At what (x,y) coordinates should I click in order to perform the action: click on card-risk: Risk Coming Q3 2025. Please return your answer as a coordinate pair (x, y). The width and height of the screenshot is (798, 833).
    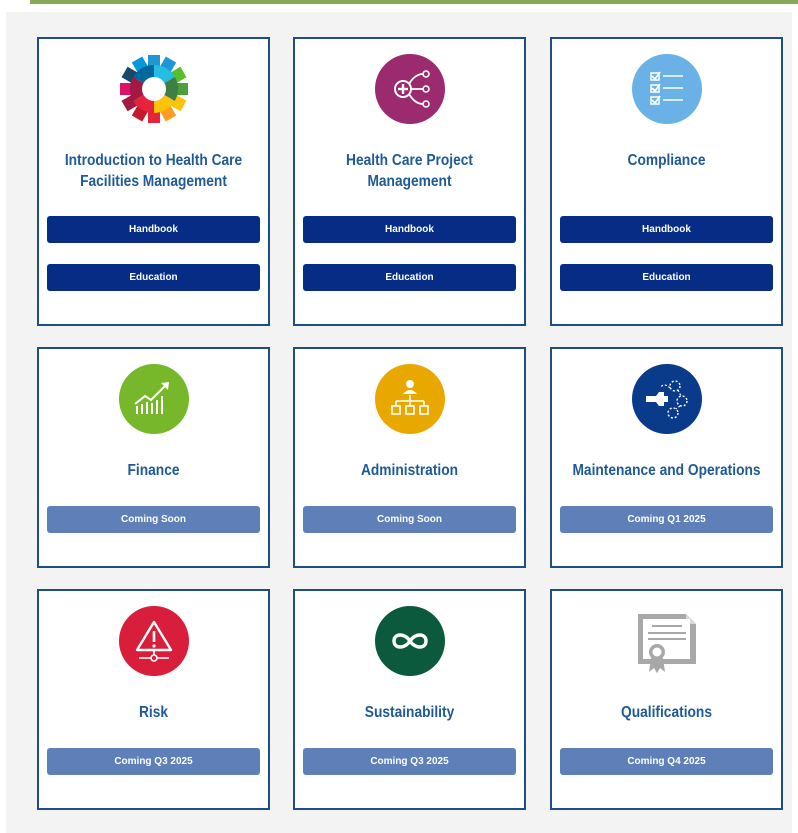
    Looking at the image, I should click on (153, 699).